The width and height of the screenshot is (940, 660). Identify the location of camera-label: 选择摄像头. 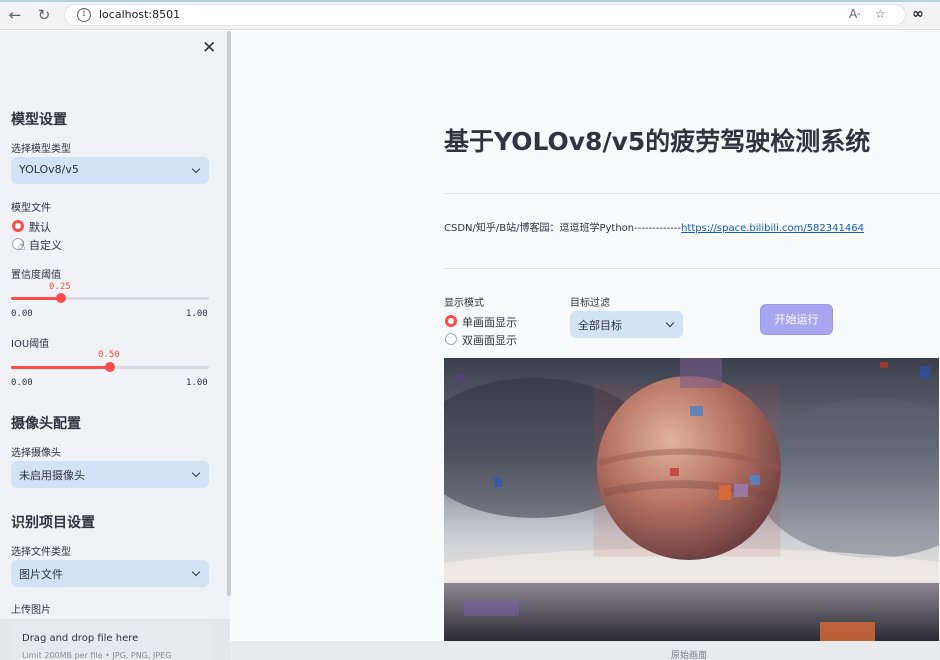
(36, 453).